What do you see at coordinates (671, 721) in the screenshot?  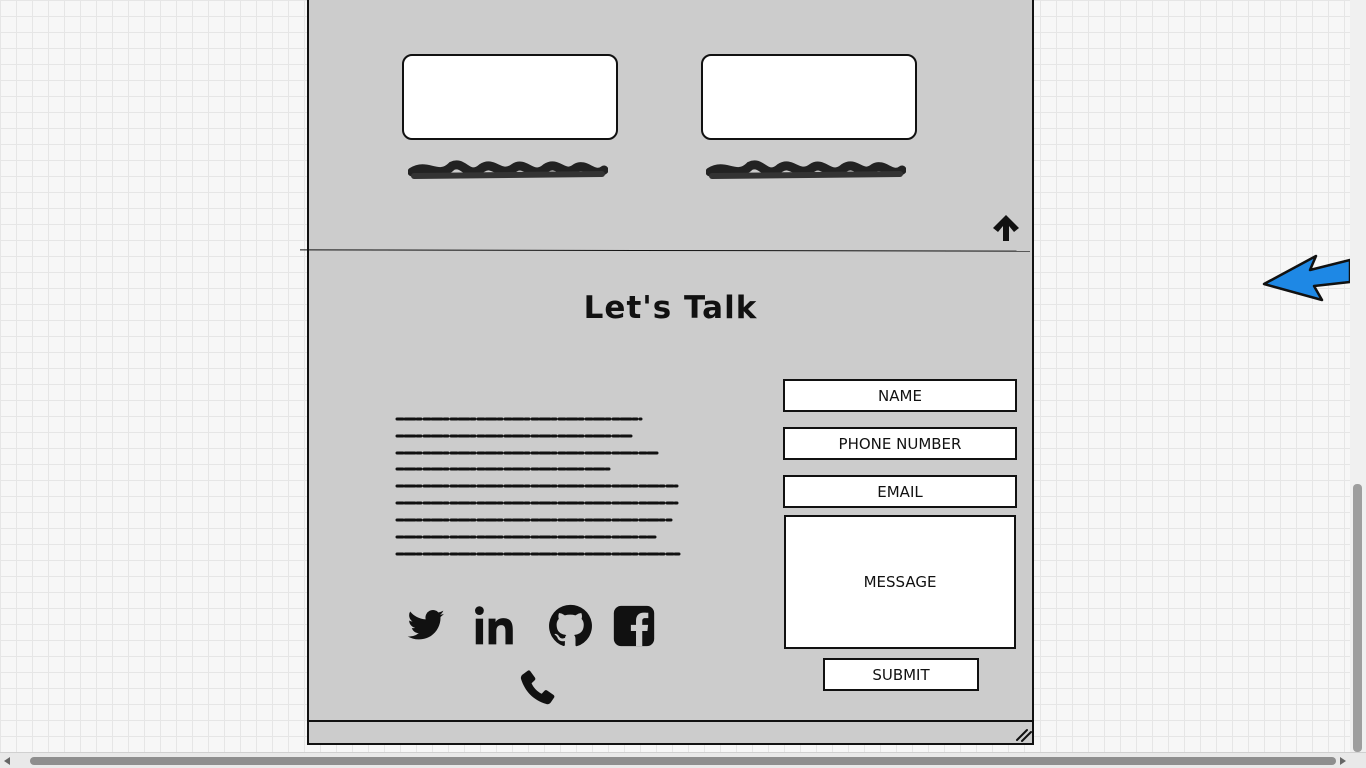 I see `footer-divider` at bounding box center [671, 721].